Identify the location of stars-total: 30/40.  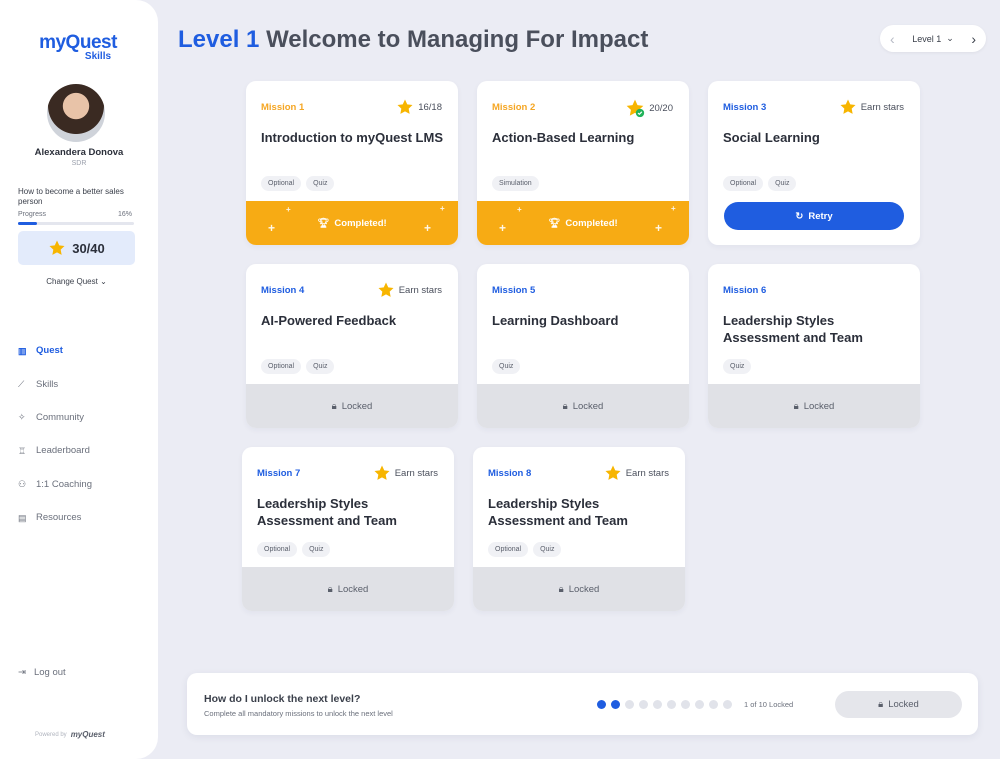
(76, 248).